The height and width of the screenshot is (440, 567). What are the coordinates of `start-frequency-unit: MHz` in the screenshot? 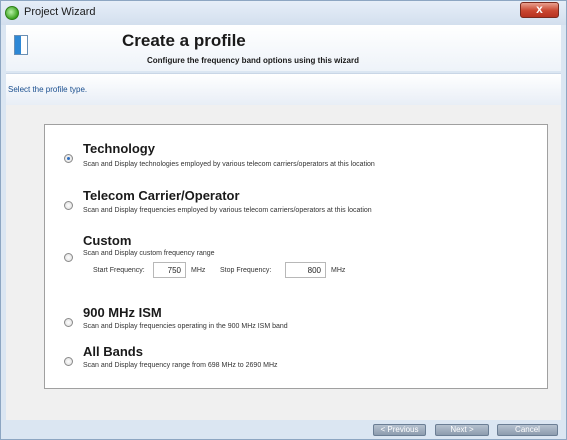 It's located at (198, 270).